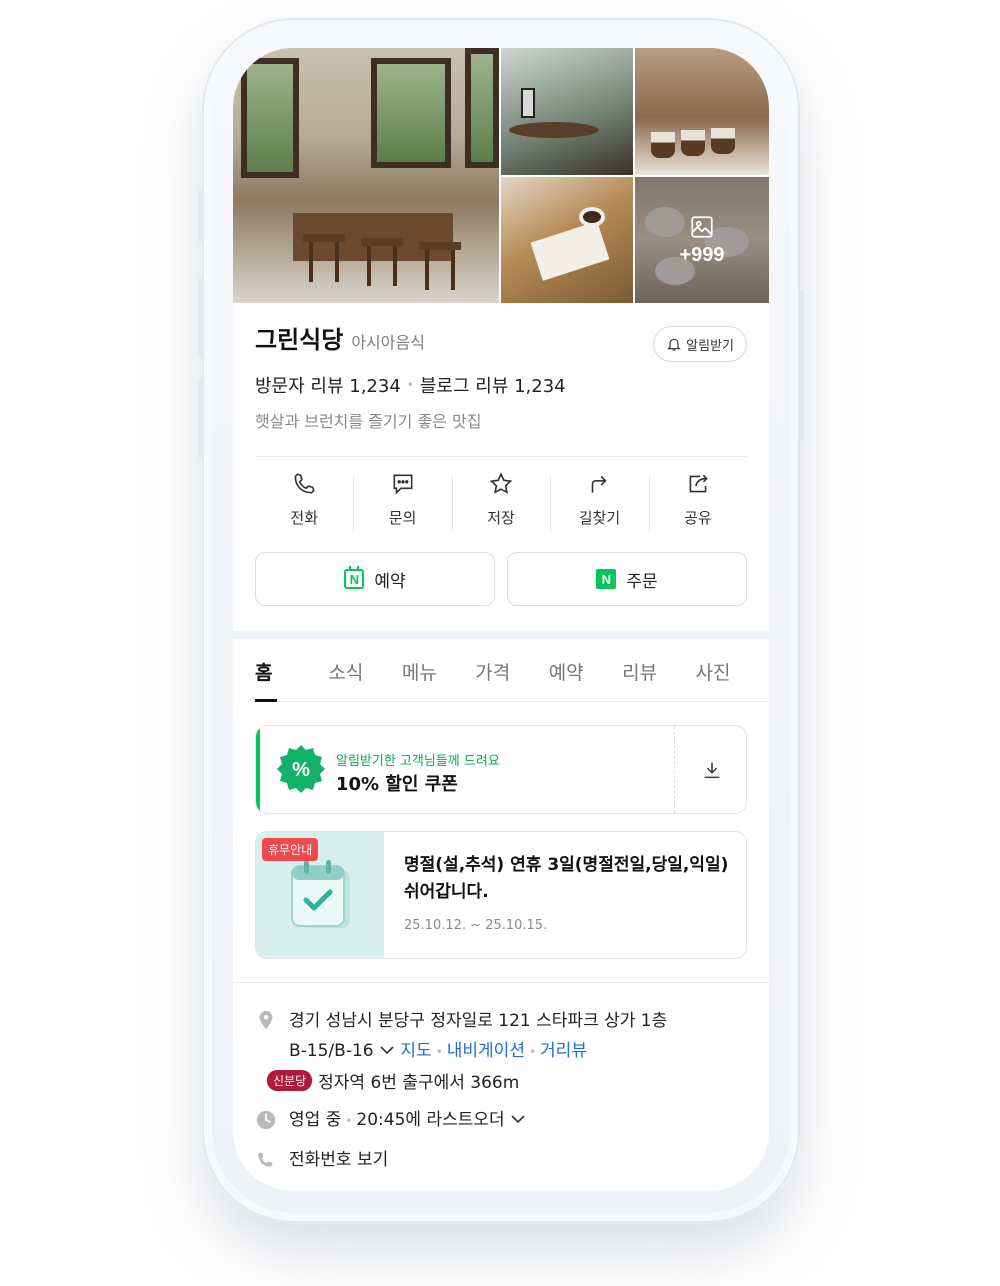  I want to click on tab-news: 소식, so click(364, 670).